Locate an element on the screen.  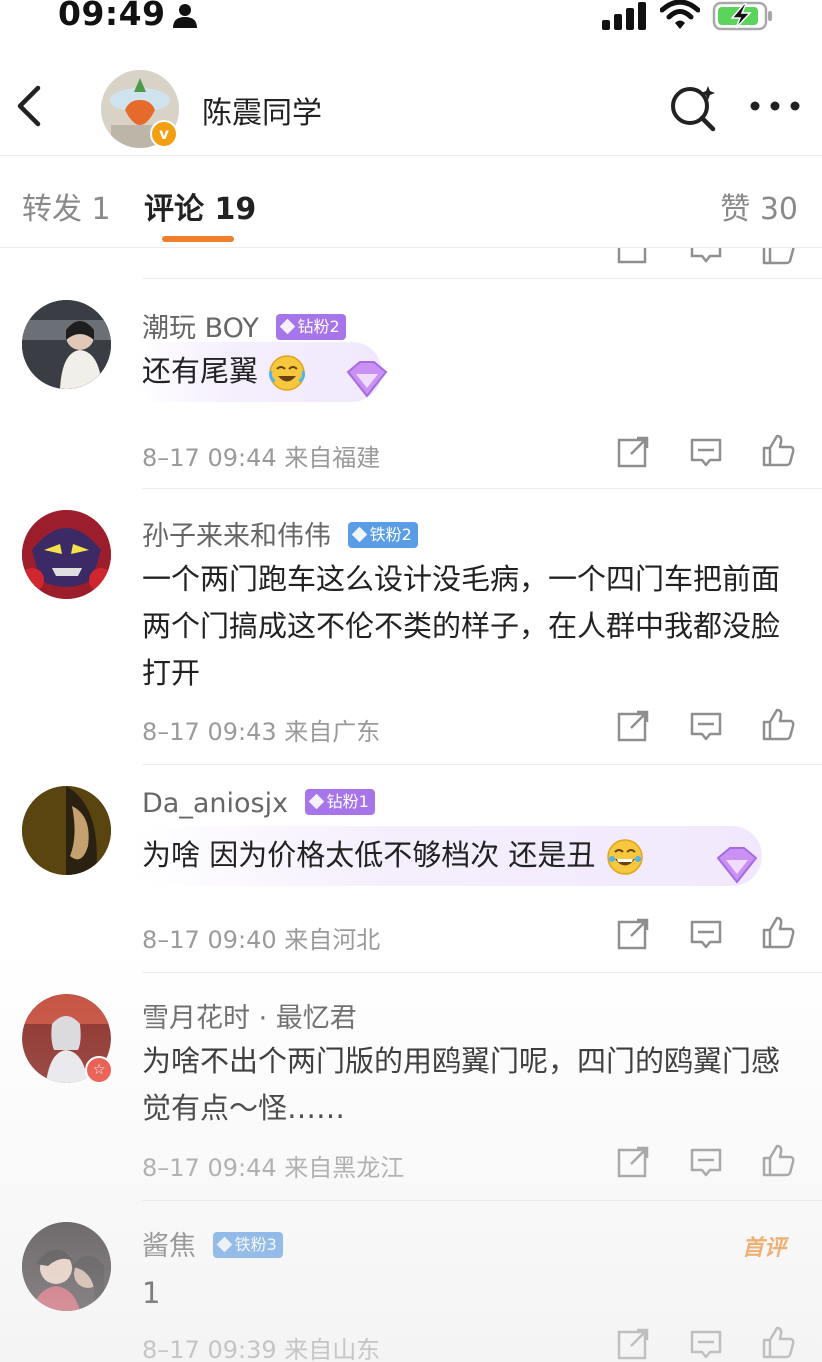
commenter-name: 孙子来来和伟伟 铁粉2 is located at coordinates (280, 533).